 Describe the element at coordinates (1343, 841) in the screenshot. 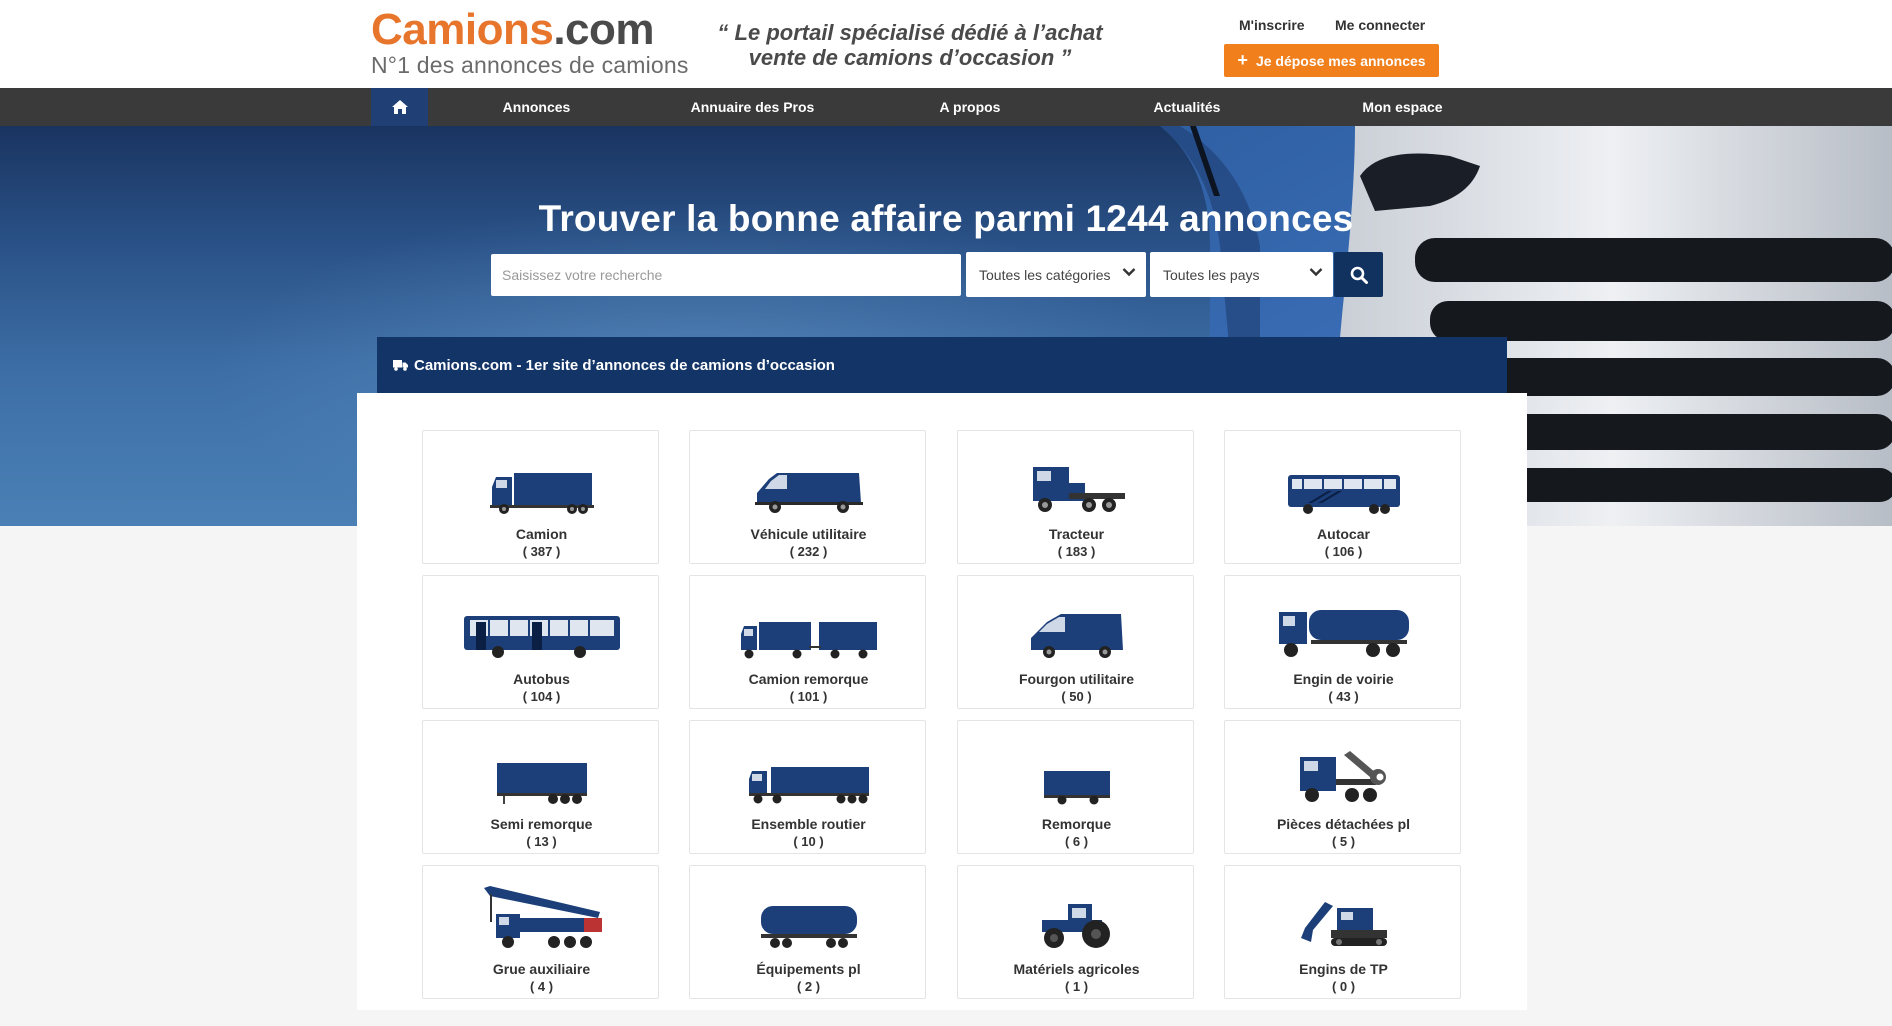

I see `category-count: ( 5 )` at that location.